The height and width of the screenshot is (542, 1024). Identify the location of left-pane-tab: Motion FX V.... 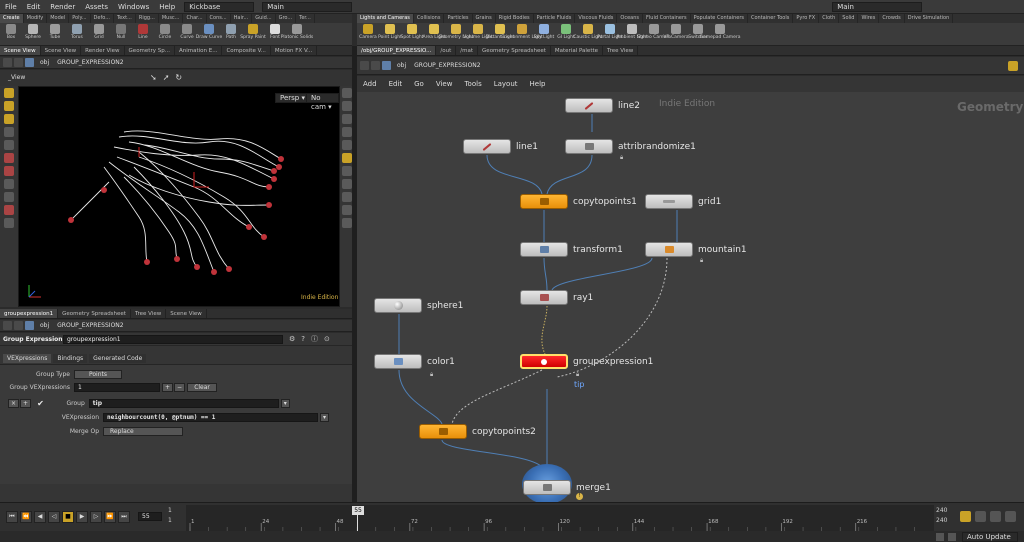
(294, 50).